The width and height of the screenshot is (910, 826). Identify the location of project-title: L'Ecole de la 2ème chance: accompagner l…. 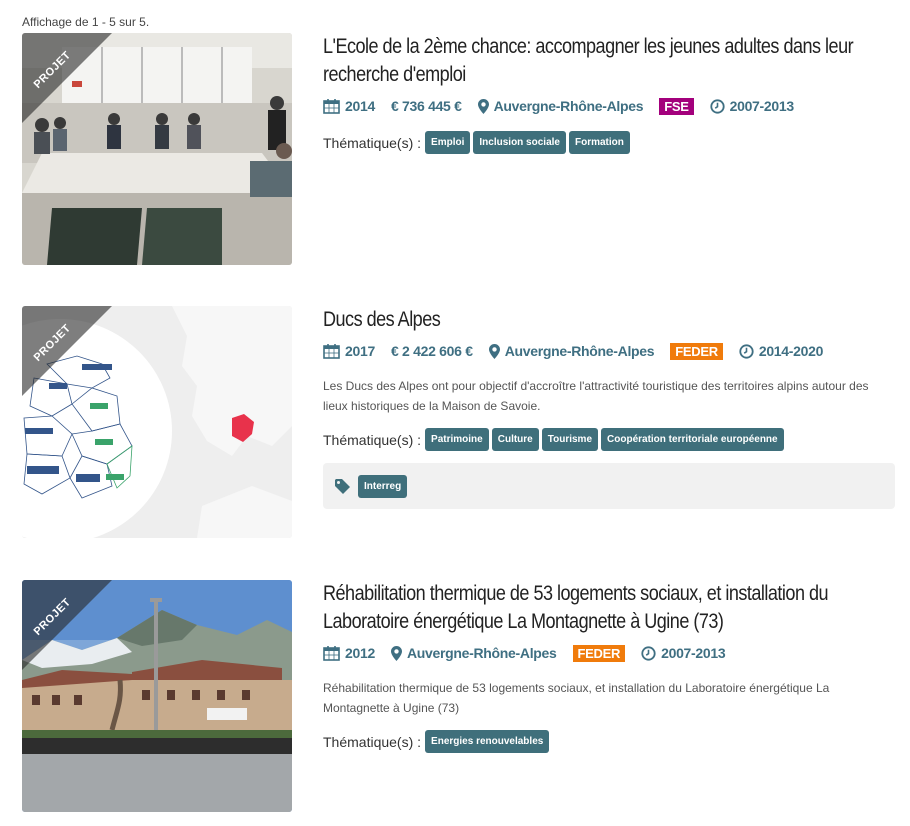
(609, 61).